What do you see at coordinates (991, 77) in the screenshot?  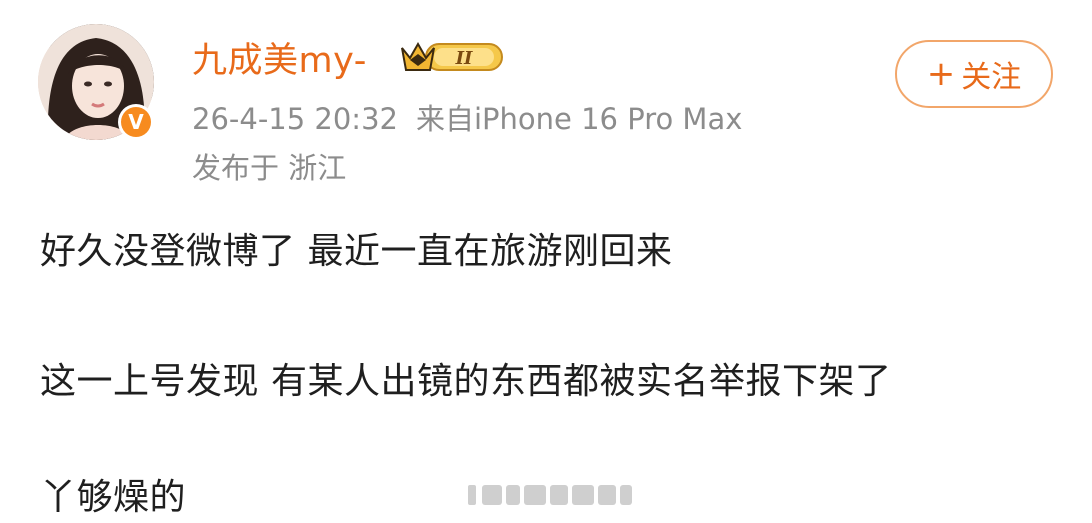 I see `follow-label: 关注` at bounding box center [991, 77].